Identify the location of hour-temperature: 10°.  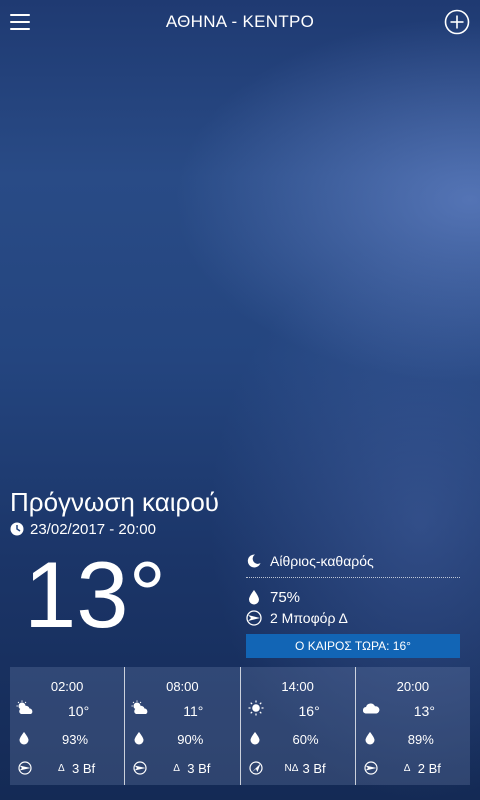
(79, 711).